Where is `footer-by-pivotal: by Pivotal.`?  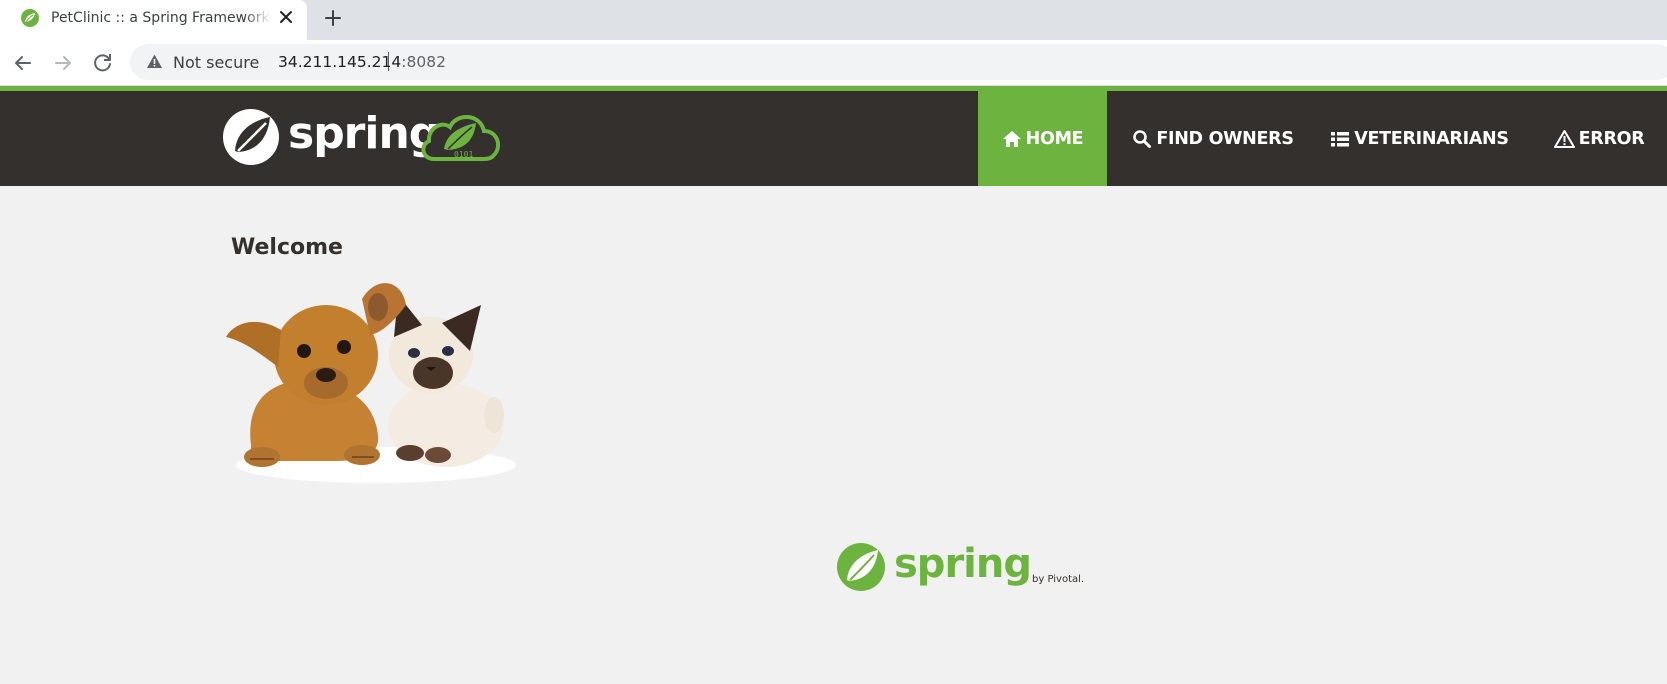 footer-by-pivotal: by Pivotal. is located at coordinates (1058, 579).